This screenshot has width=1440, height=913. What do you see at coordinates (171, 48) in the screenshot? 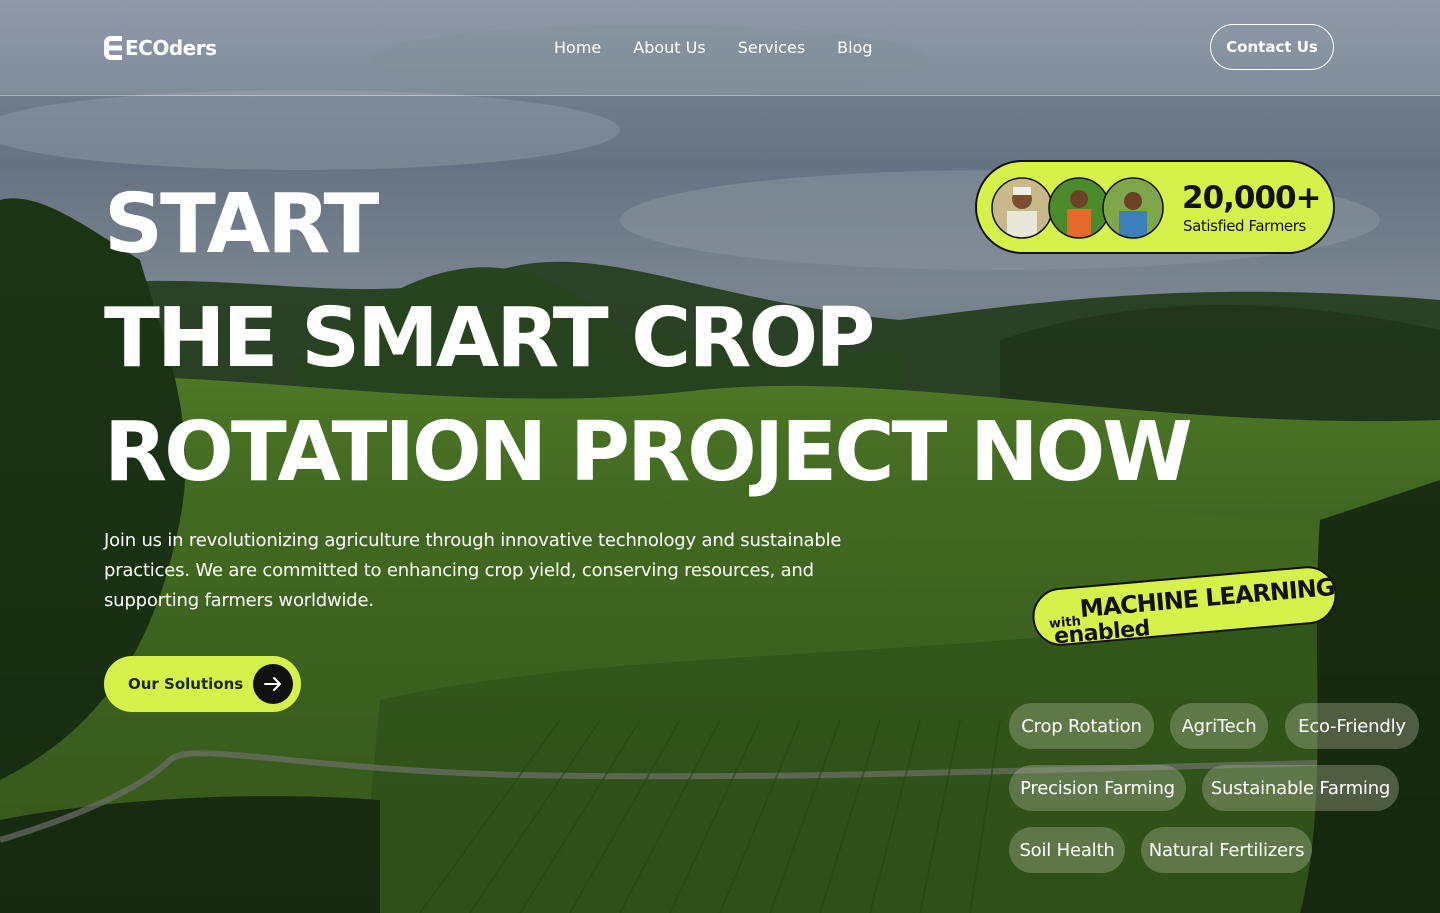
I see `brand-name: ECOders` at bounding box center [171, 48].